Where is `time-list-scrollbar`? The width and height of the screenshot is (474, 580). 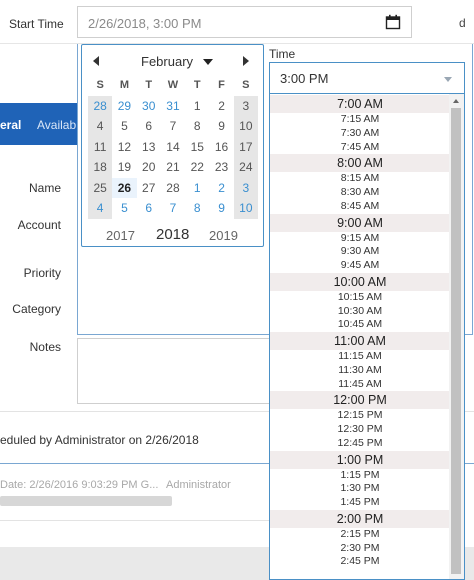
time-list-scrollbar is located at coordinates (456, 336).